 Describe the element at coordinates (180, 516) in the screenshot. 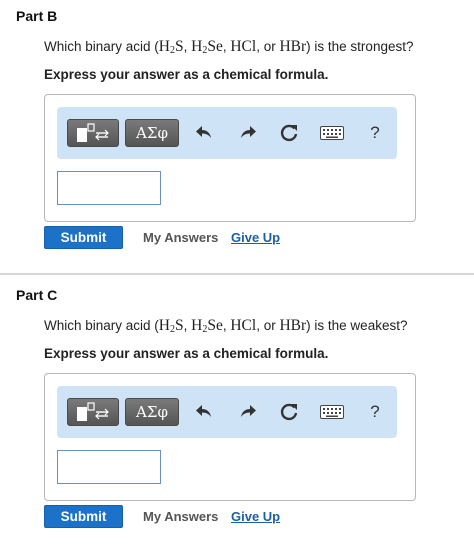

I see `part-c-my-answers-link: My Answers` at that location.